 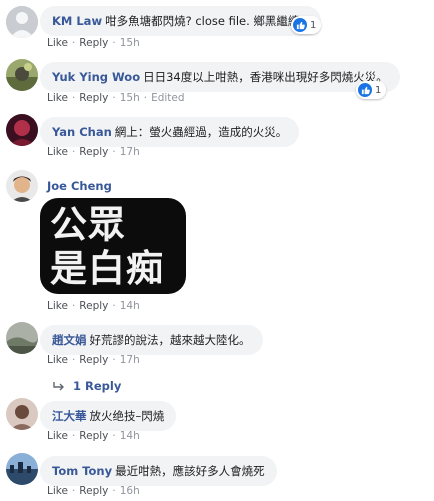 I want to click on comment-author: 趙文娟, so click(x=69, y=340).